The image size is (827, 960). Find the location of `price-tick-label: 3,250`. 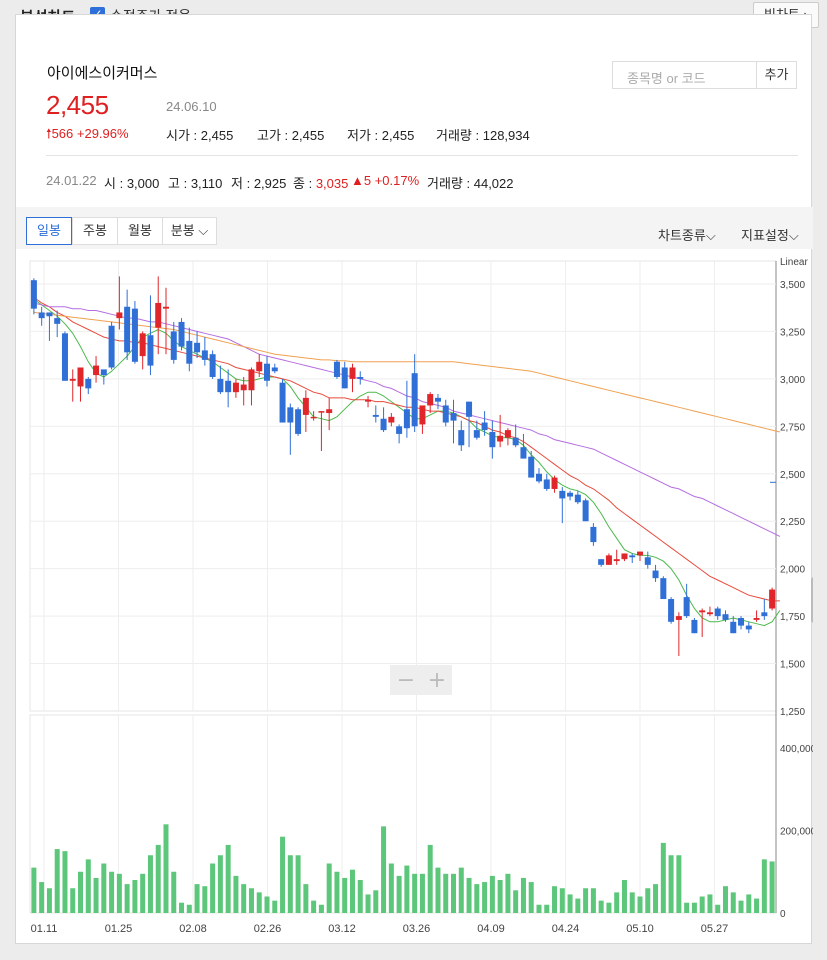

price-tick-label: 3,250 is located at coordinates (792, 332).